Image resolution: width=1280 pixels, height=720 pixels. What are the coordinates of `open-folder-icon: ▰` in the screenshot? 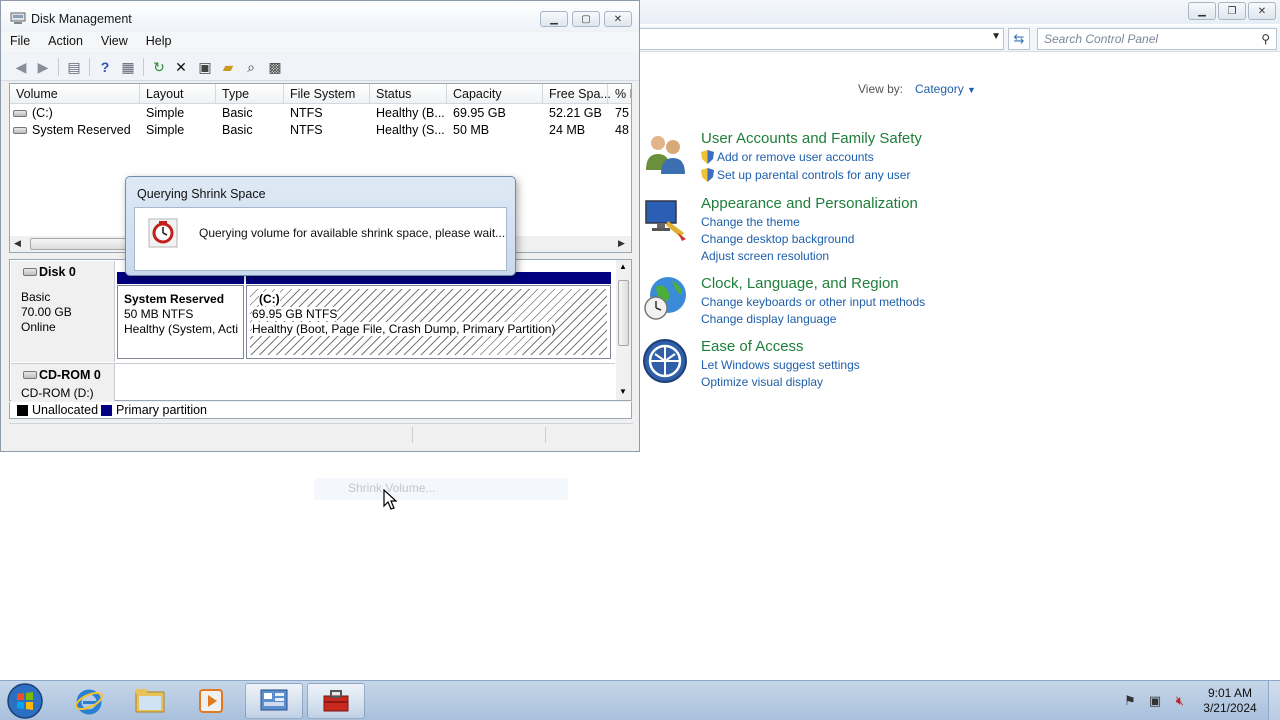 It's located at (228, 67).